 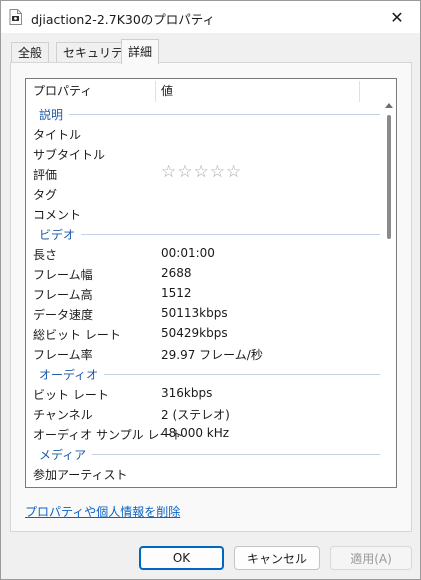 I want to click on property-key: データ速度, so click(x=63, y=315).